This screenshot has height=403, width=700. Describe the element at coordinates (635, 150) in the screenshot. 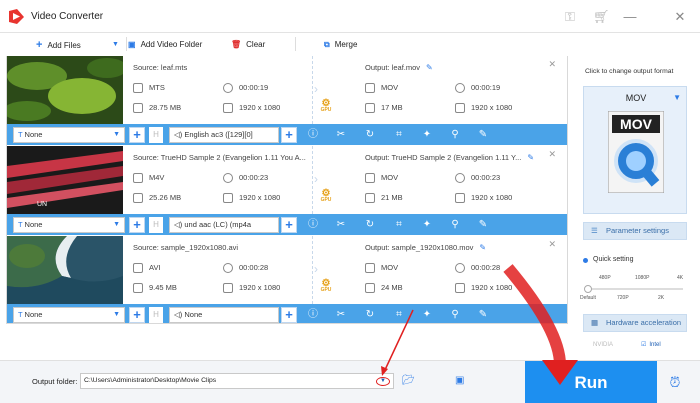

I see `output-format-selector: MOV ▼ MOV` at that location.